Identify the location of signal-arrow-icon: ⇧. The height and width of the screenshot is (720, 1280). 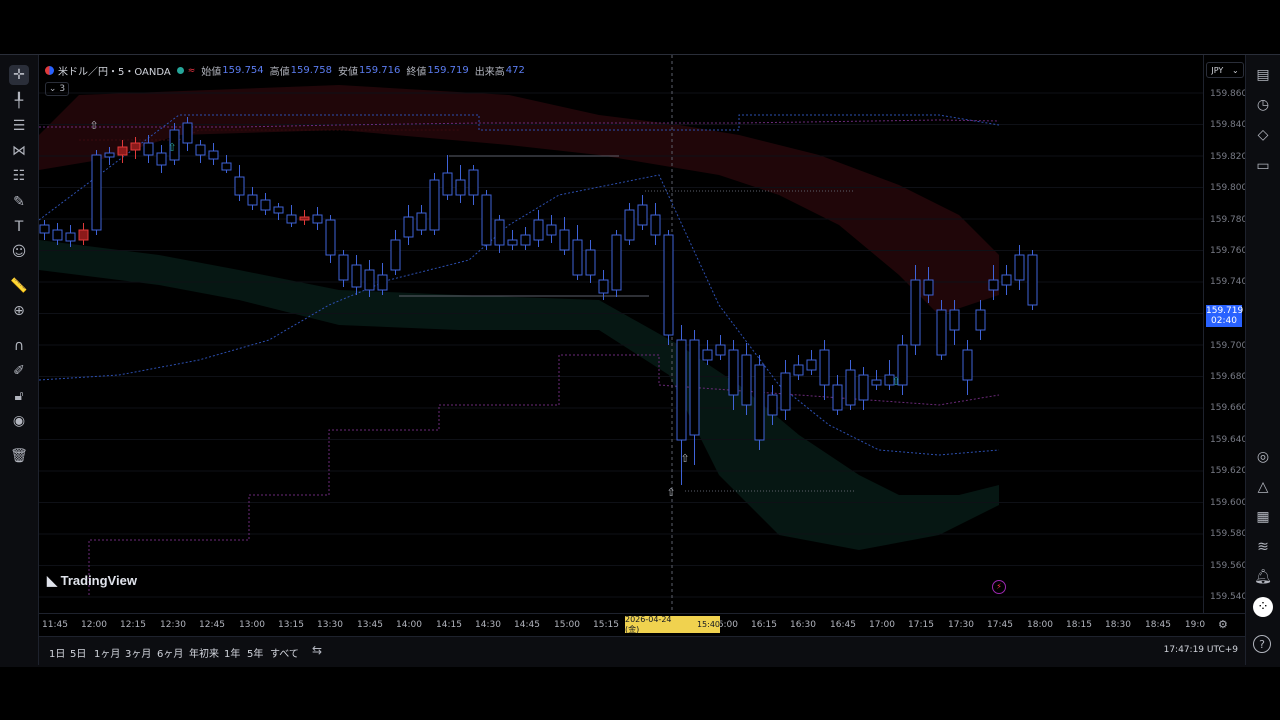
(684, 458).